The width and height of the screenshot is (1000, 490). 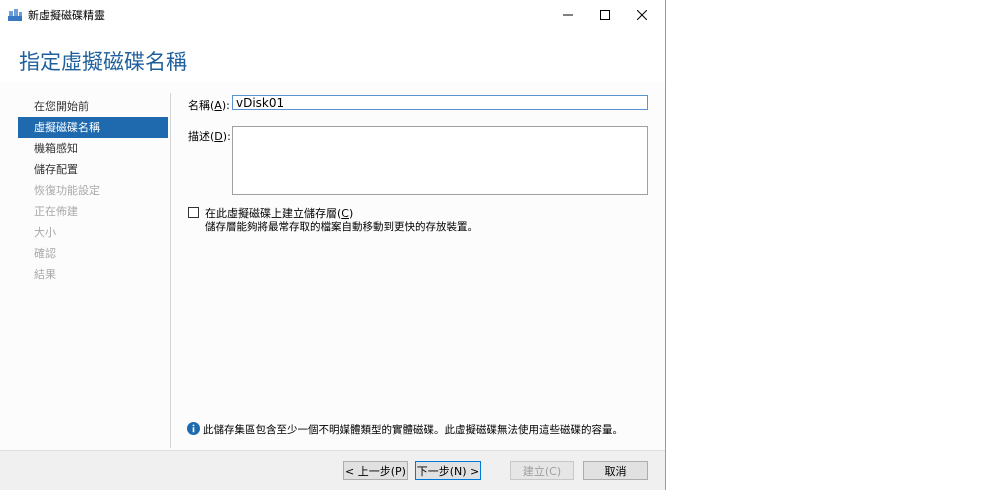 What do you see at coordinates (332, 56) in the screenshot?
I see `page-header: 指定虛擬磁碟名稱` at bounding box center [332, 56].